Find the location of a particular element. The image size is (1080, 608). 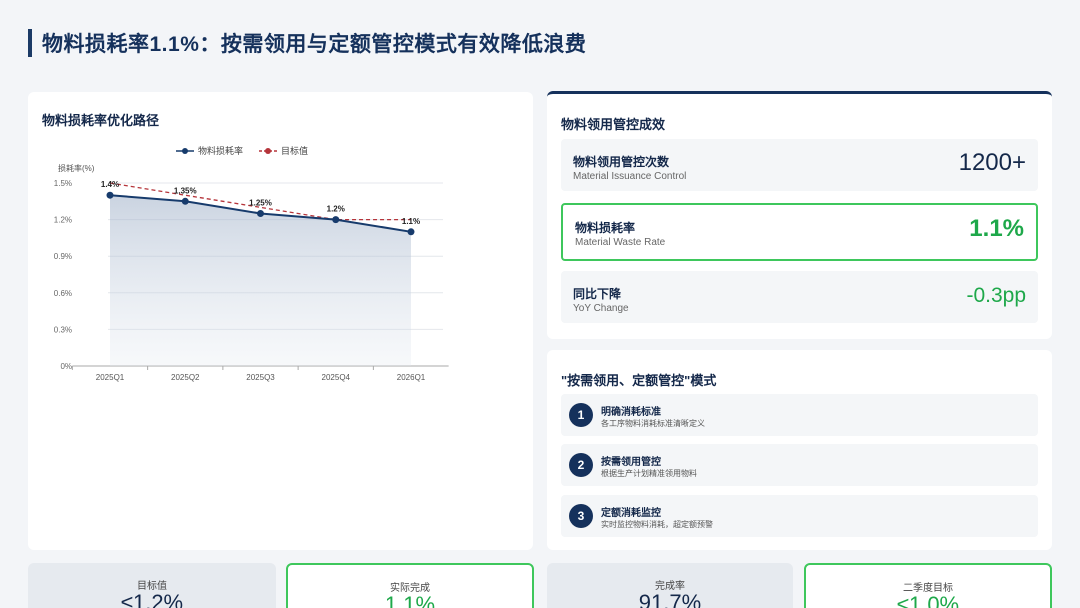

data-label: 1.4% is located at coordinates (110, 184).